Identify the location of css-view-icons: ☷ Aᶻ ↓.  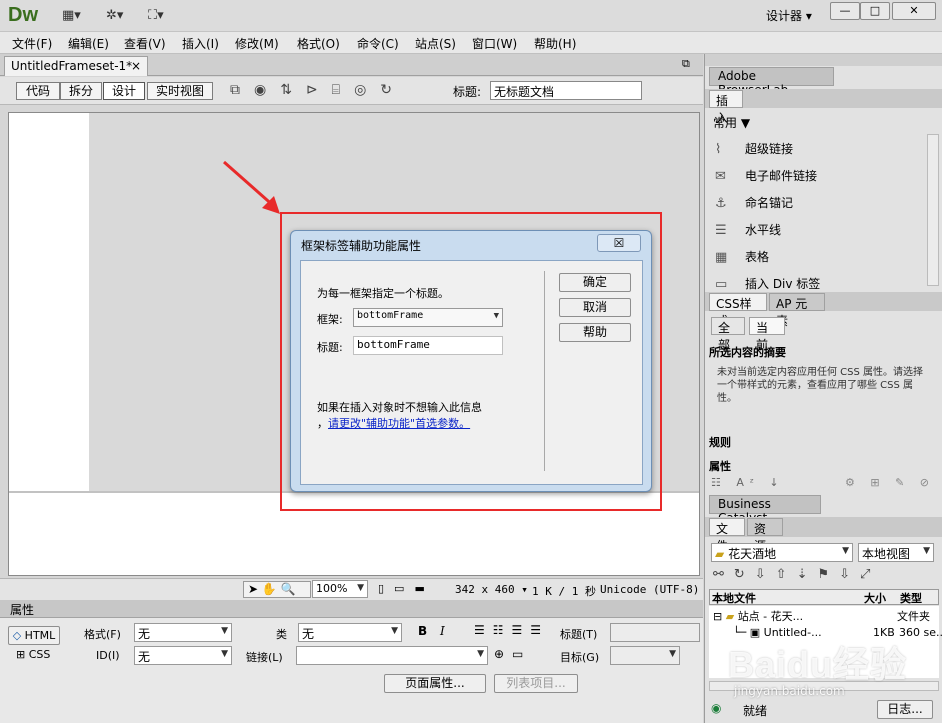
(748, 482).